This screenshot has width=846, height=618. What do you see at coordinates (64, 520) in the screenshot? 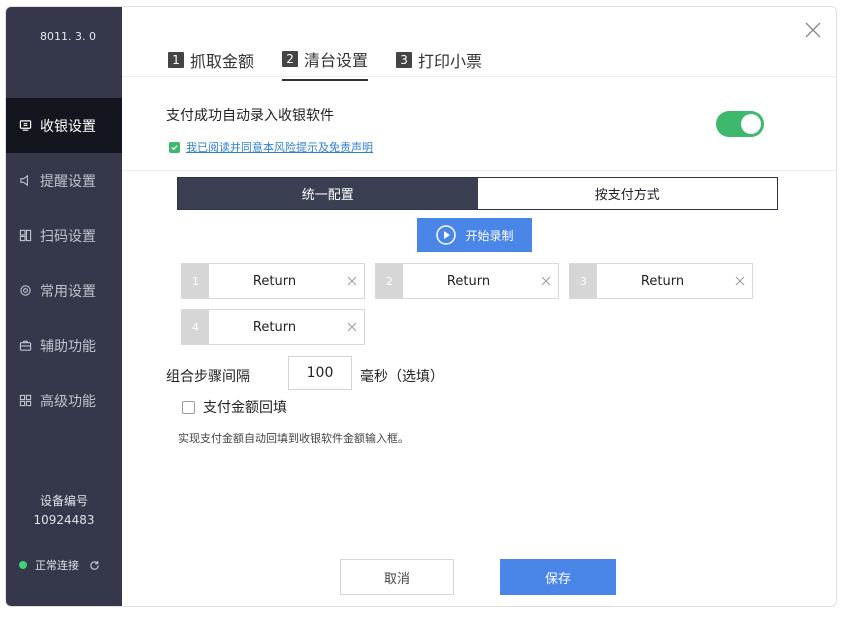
I see `device-id: 10924483` at bounding box center [64, 520].